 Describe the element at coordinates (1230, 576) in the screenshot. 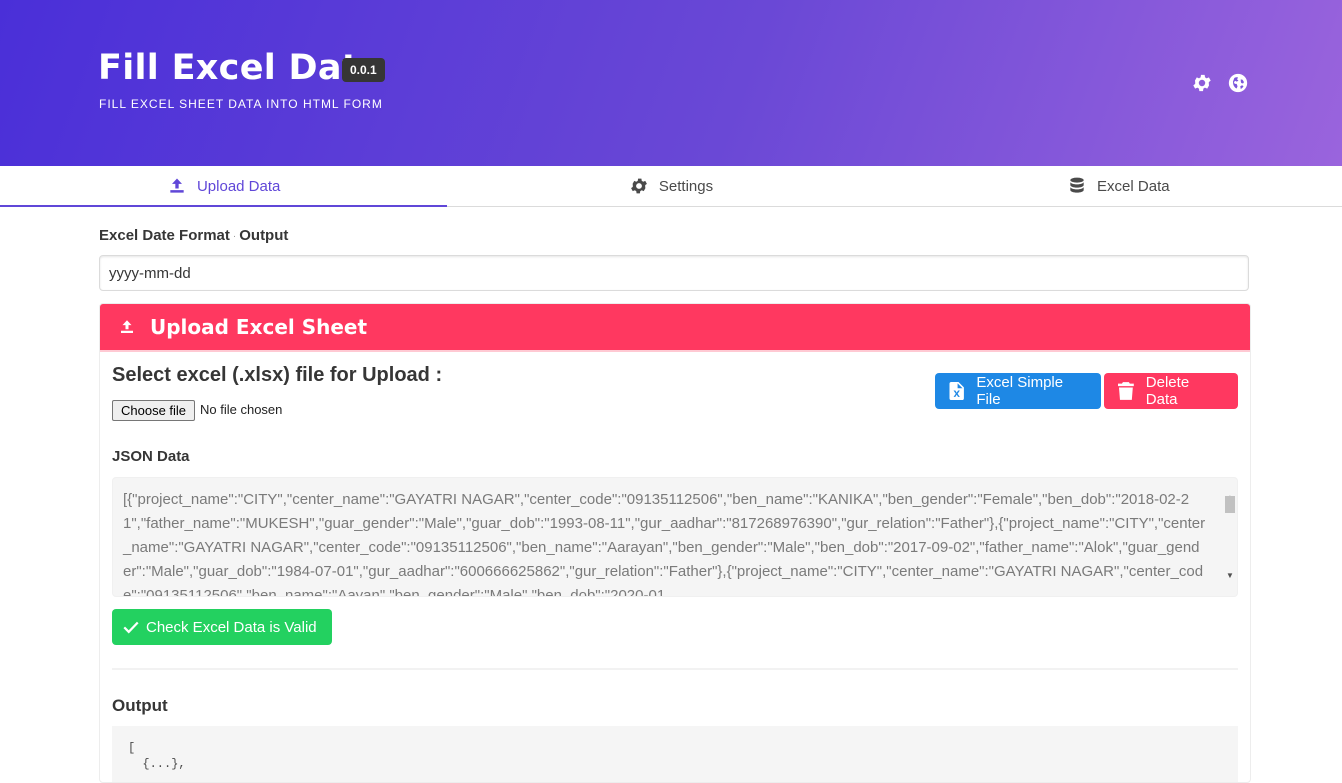

I see `scroll-down-icon: ▼` at that location.